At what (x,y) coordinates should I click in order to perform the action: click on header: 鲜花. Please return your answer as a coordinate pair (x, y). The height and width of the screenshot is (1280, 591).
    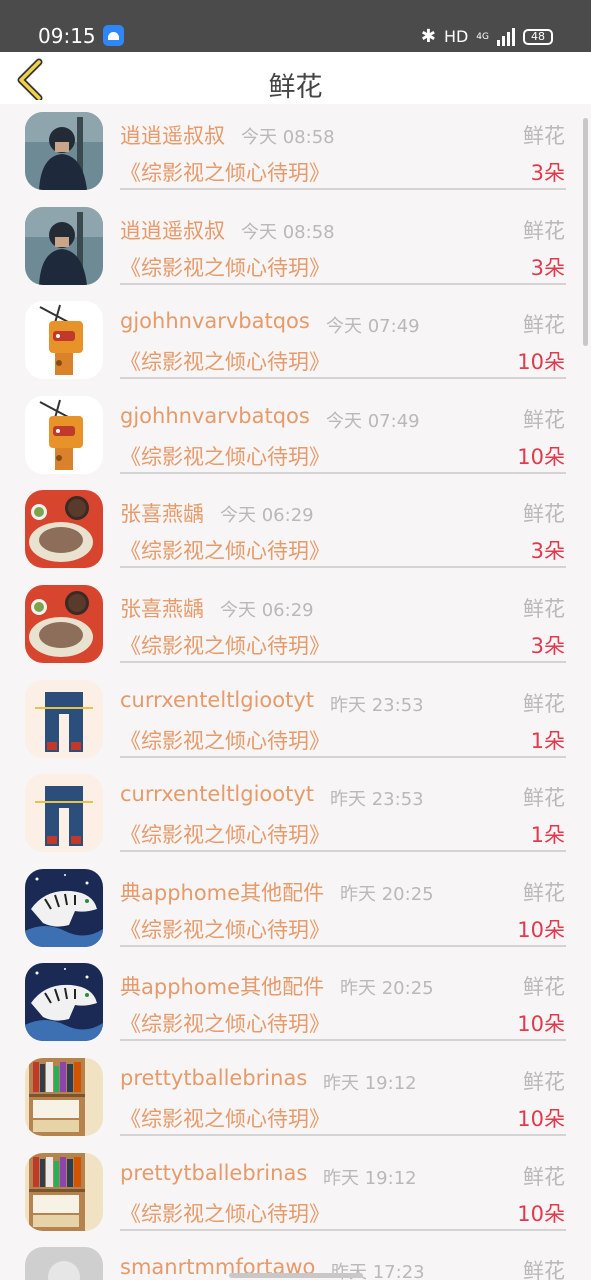
    Looking at the image, I should click on (295, 78).